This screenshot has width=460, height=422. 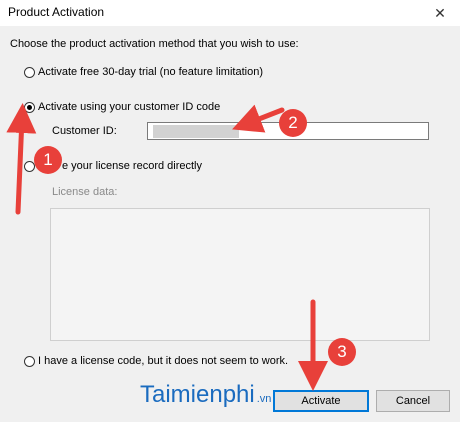 What do you see at coordinates (85, 192) in the screenshot?
I see `license-data-label: License data:` at bounding box center [85, 192].